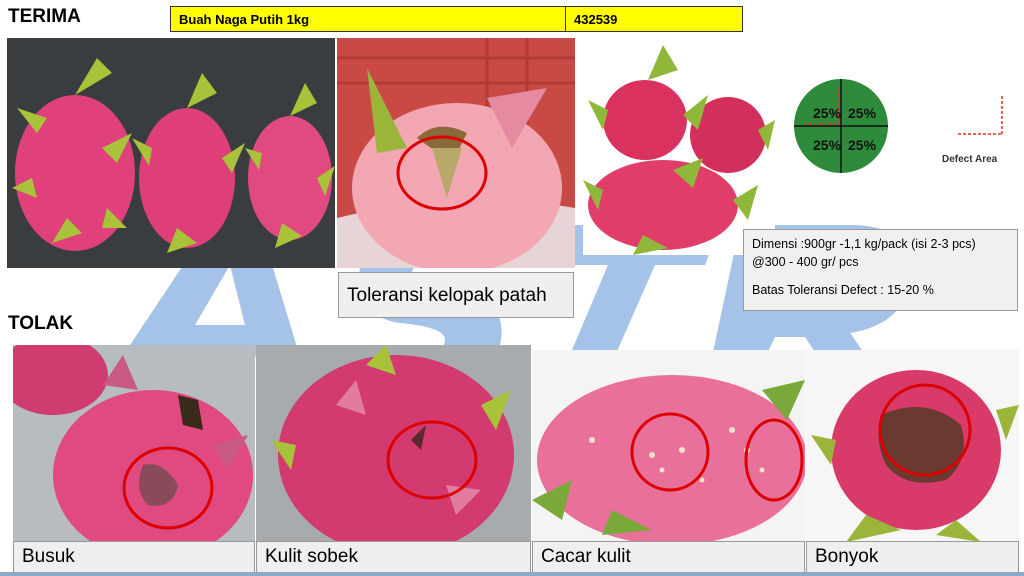  What do you see at coordinates (596, 19) in the screenshot?
I see `product-code: 432539` at bounding box center [596, 19].